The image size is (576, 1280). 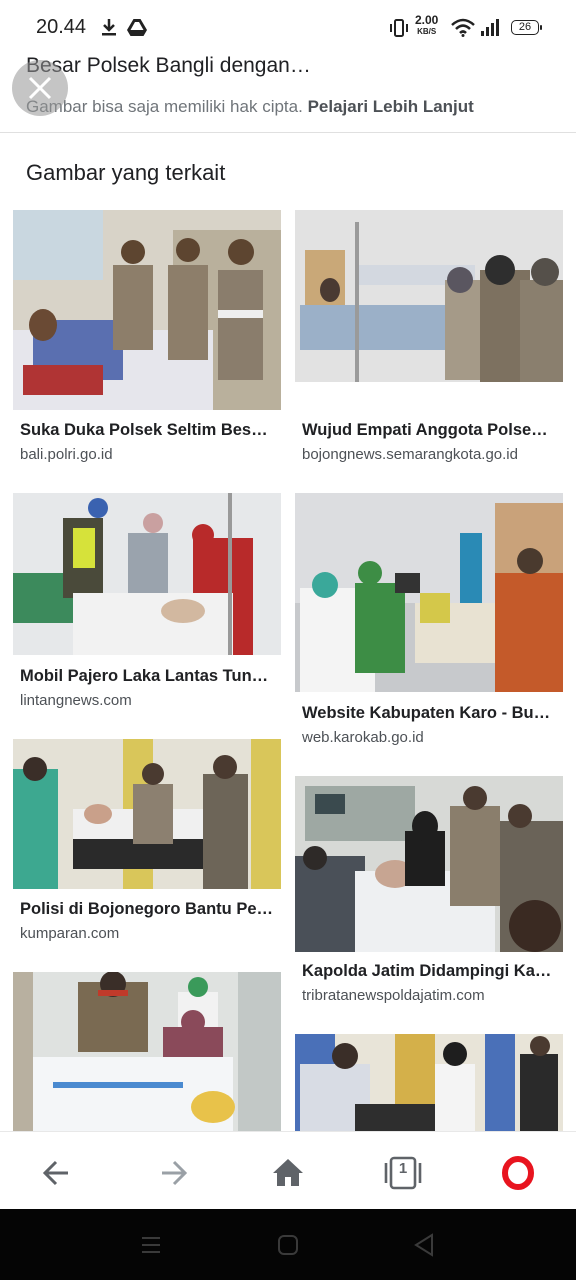 I want to click on back-button, so click(x=58, y=1173).